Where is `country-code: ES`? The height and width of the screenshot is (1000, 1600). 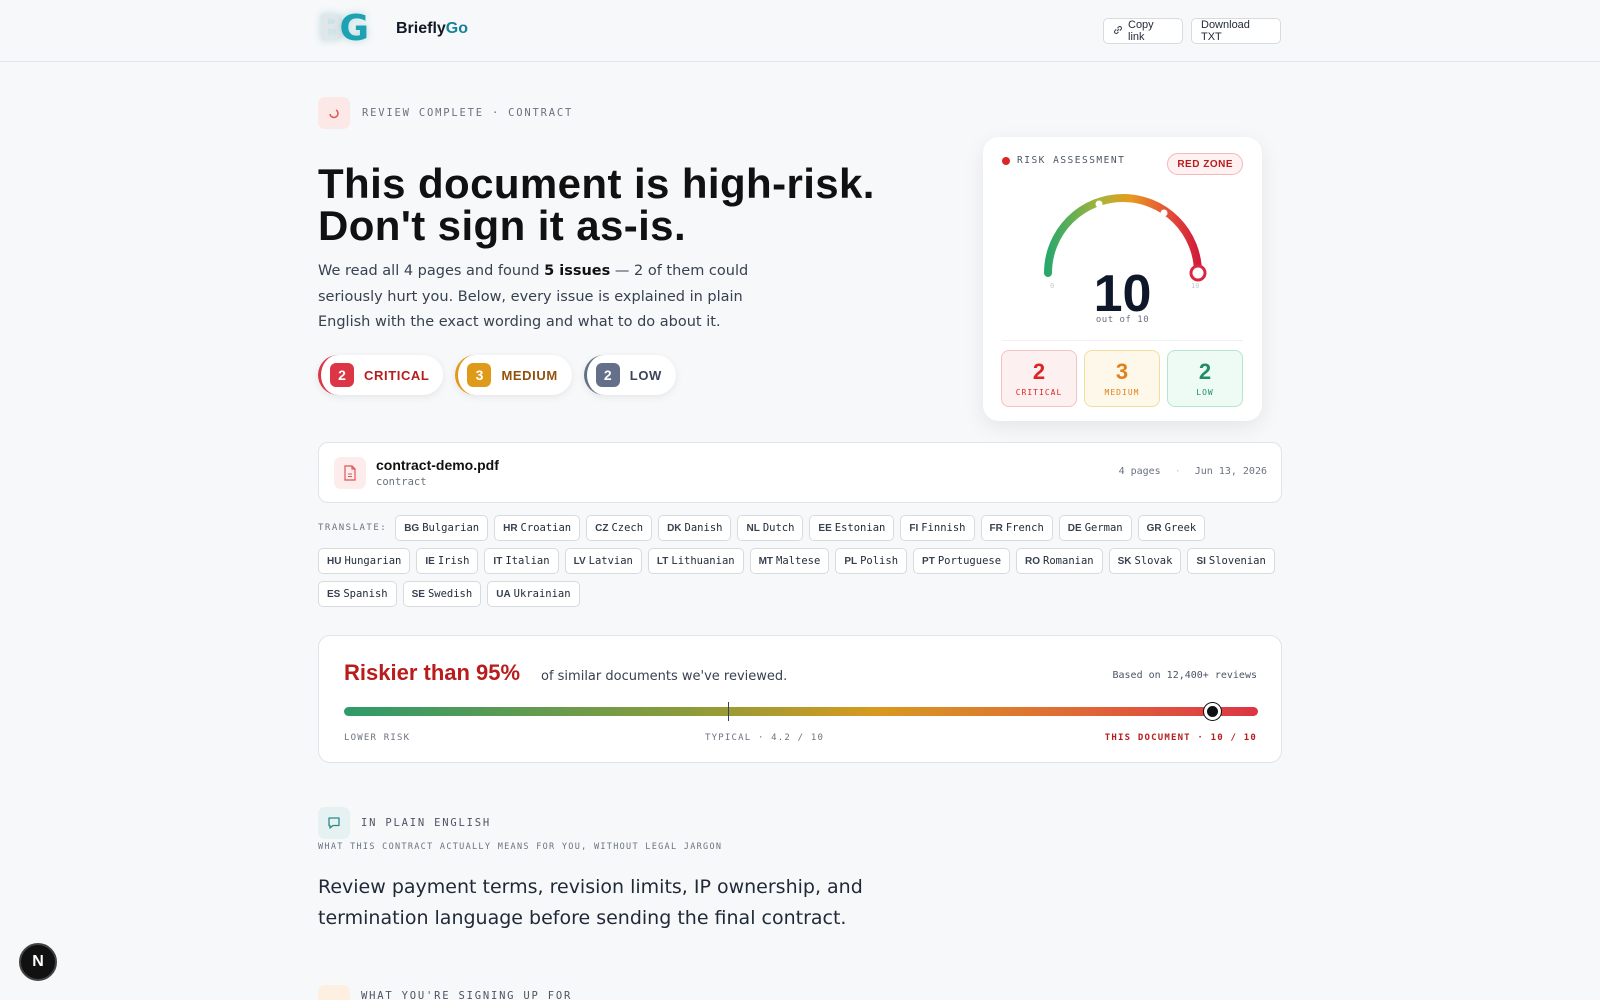 country-code: ES is located at coordinates (334, 594).